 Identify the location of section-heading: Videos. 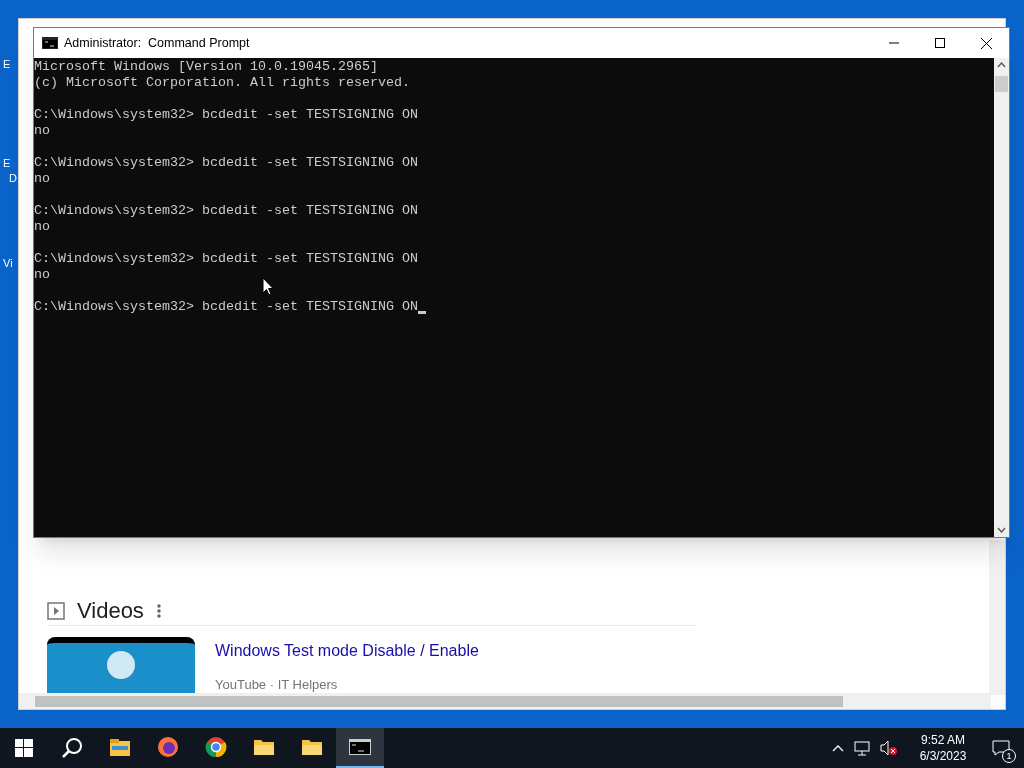
(110, 611).